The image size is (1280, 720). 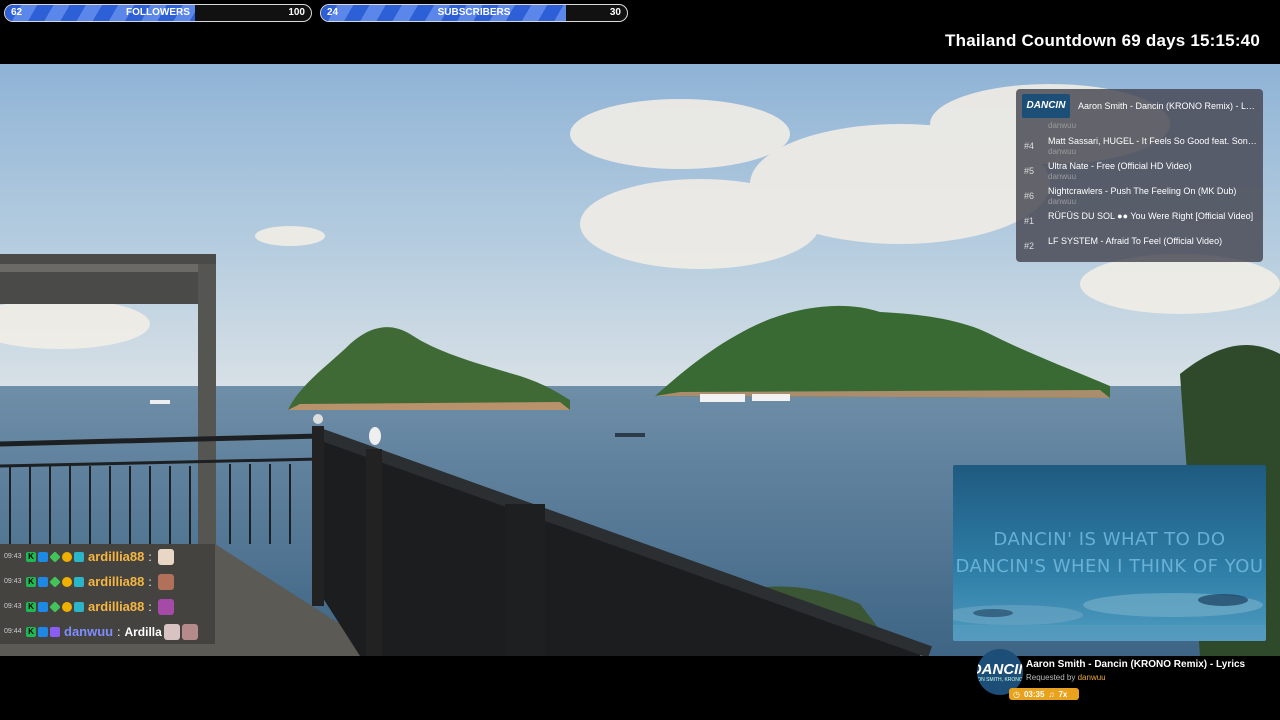 I want to click on queue-item-number: #2, so click(x=1029, y=246).